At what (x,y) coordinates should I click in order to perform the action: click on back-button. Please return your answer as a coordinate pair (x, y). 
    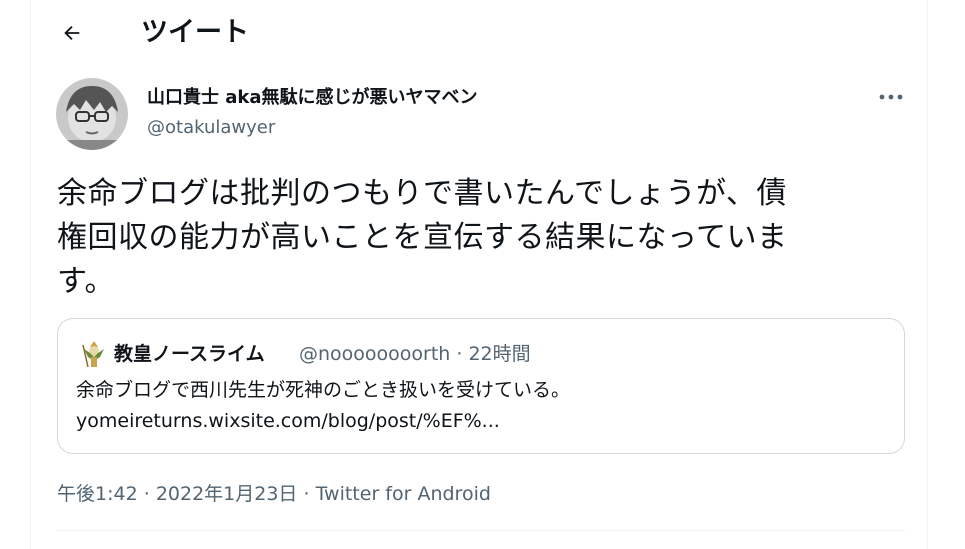
    Looking at the image, I should click on (72, 33).